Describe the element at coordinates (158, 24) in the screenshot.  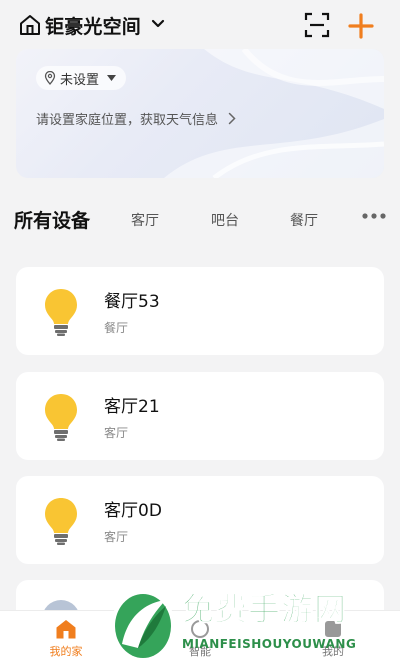
I see `chevron-down-icon` at that location.